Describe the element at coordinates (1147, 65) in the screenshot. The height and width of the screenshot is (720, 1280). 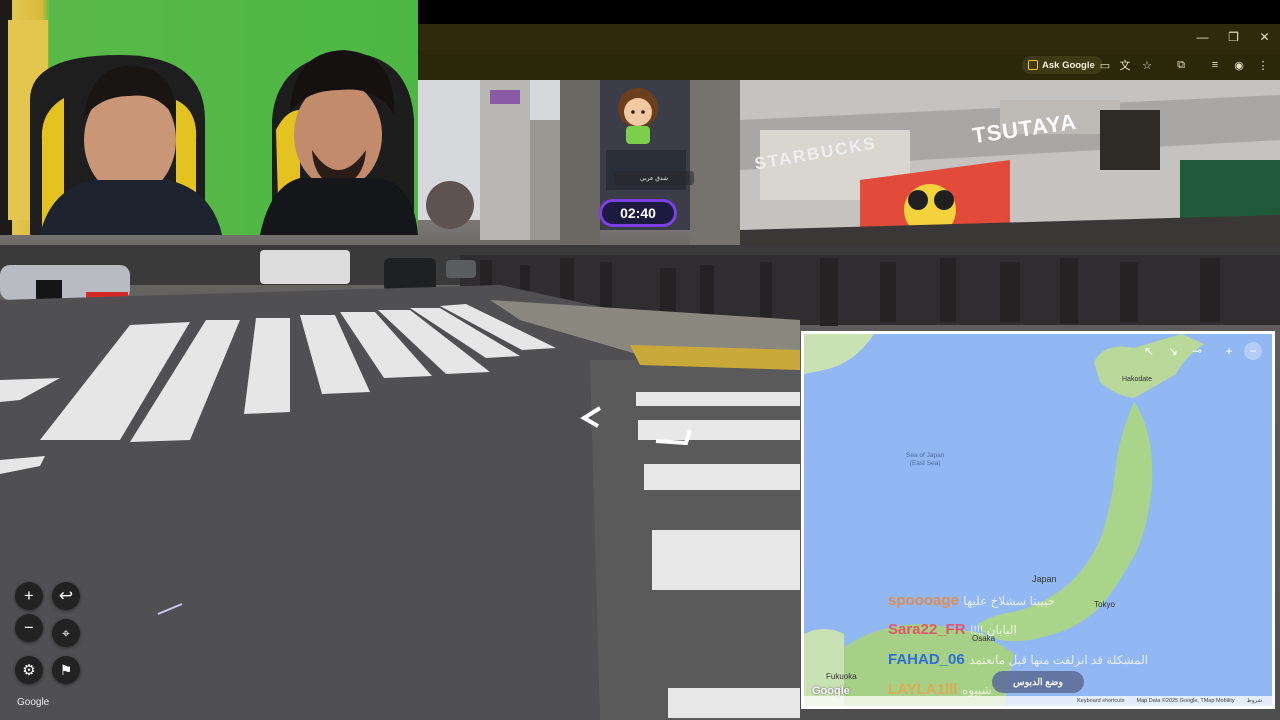
I see `bookmark-star-icon: ☆` at that location.